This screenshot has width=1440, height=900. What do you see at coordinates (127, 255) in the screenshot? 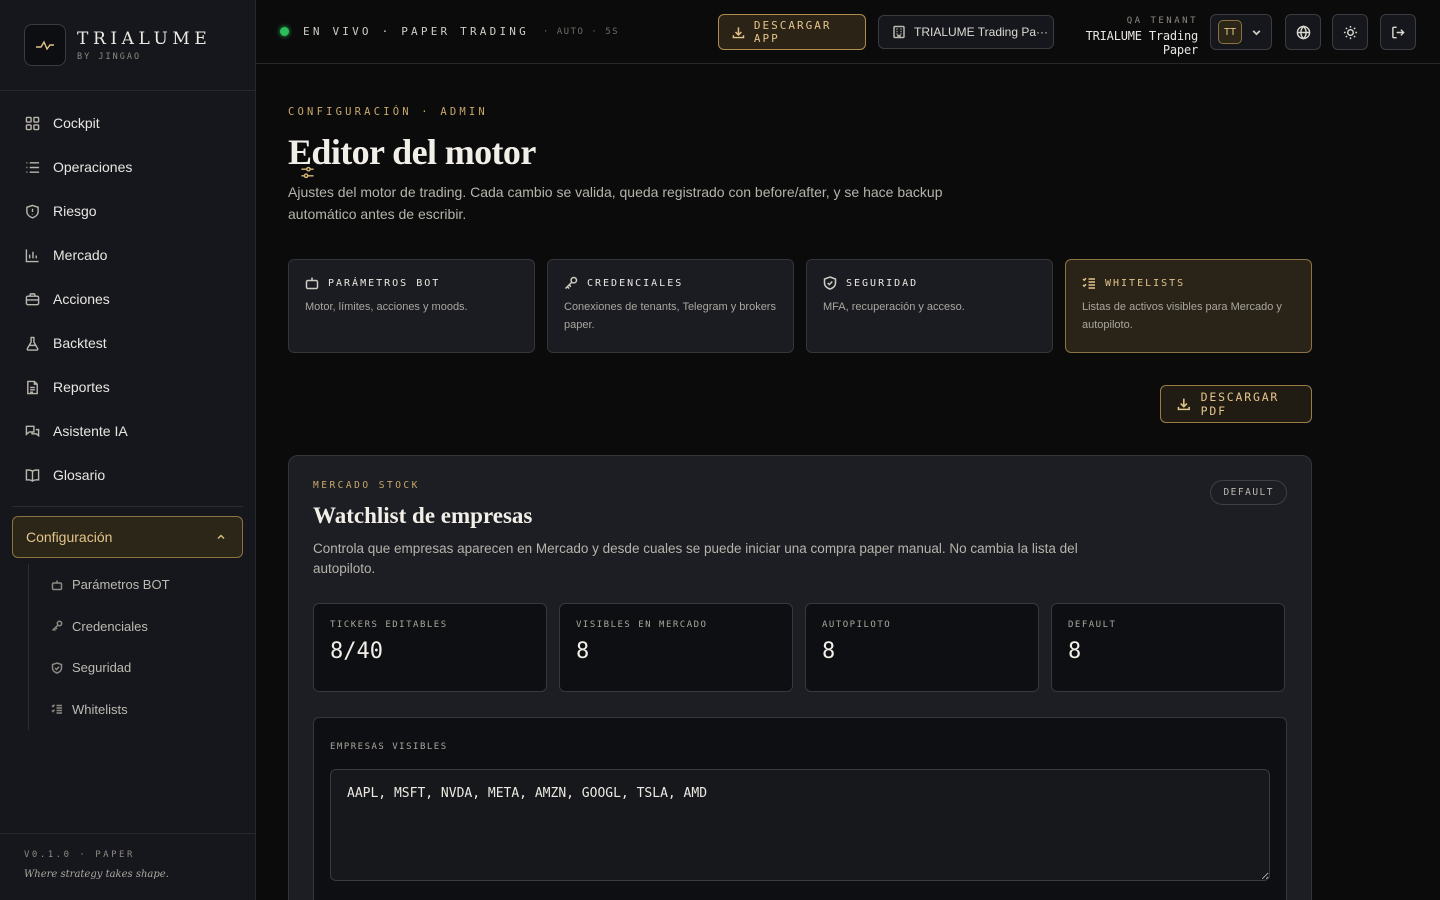
I see `sidebar-item-mercado: Mercado` at bounding box center [127, 255].